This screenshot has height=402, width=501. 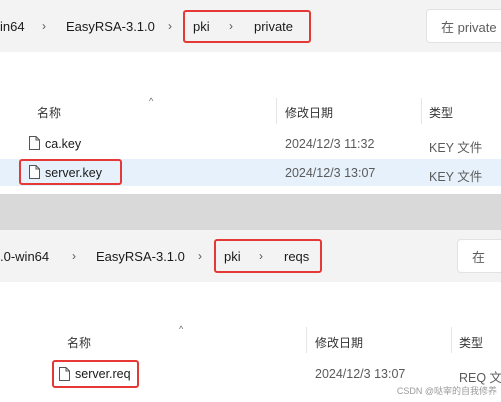 What do you see at coordinates (479, 256) in the screenshot?
I see `search-input: 在` at bounding box center [479, 256].